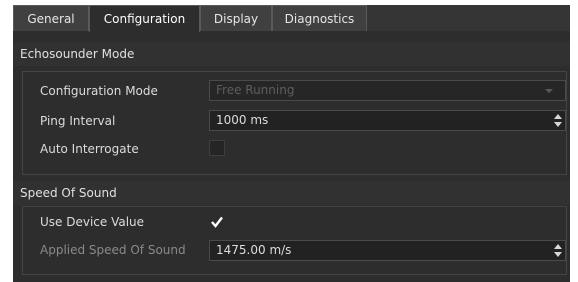 The width and height of the screenshot is (578, 282). What do you see at coordinates (236, 18) in the screenshot?
I see `tab-display: Display` at bounding box center [236, 18].